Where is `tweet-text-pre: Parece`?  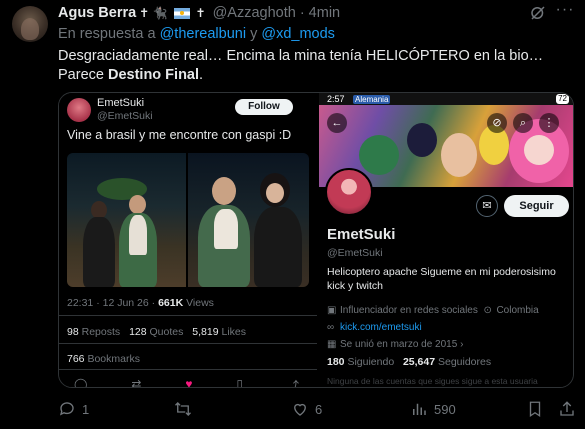
tweet-text-pre: Parece is located at coordinates (83, 75).